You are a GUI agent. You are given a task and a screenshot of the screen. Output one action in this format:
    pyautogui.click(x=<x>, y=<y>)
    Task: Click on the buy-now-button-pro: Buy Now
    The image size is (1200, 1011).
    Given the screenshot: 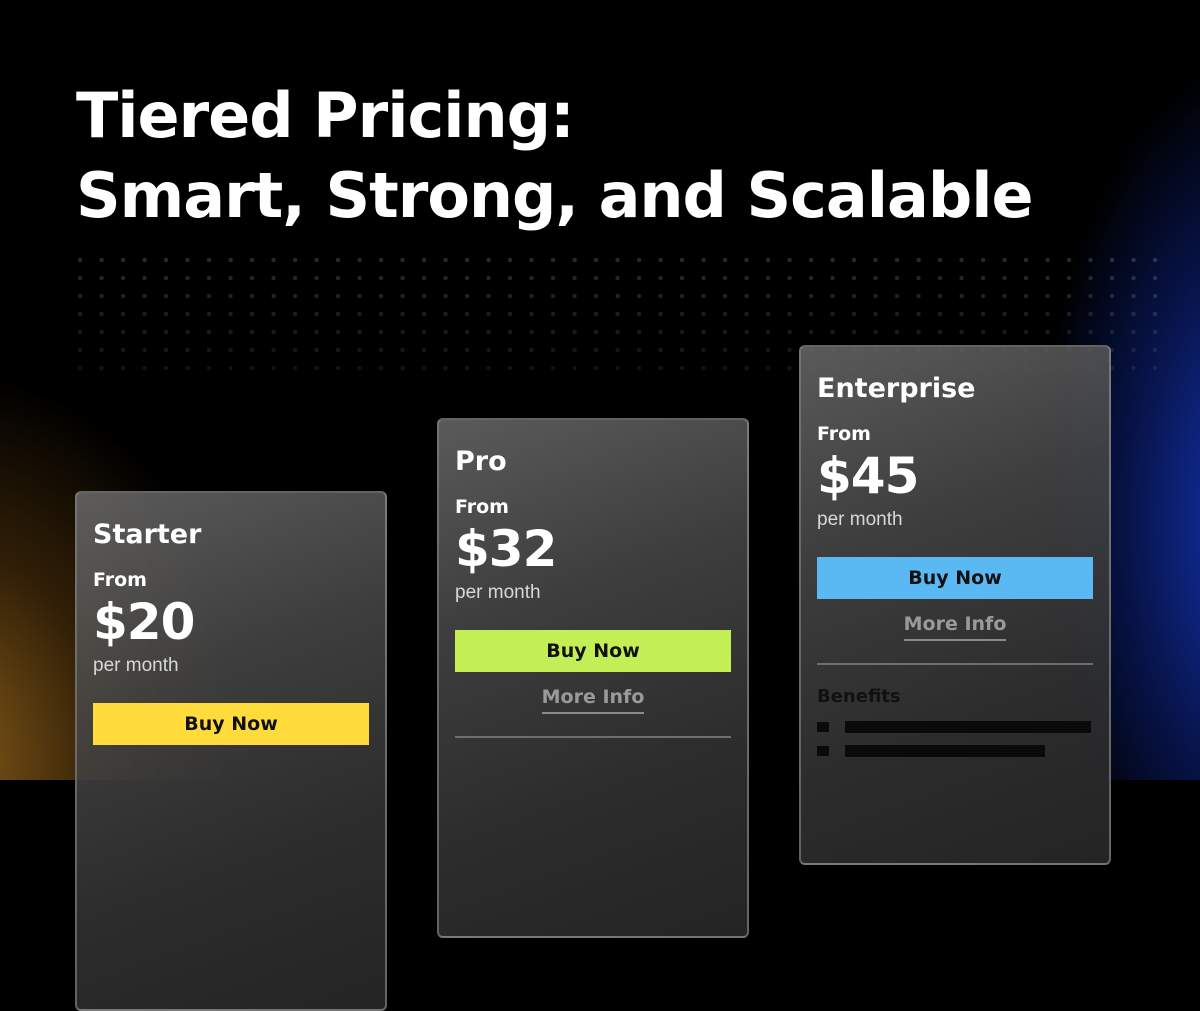 What is the action you would take?
    pyautogui.click(x=593, y=651)
    